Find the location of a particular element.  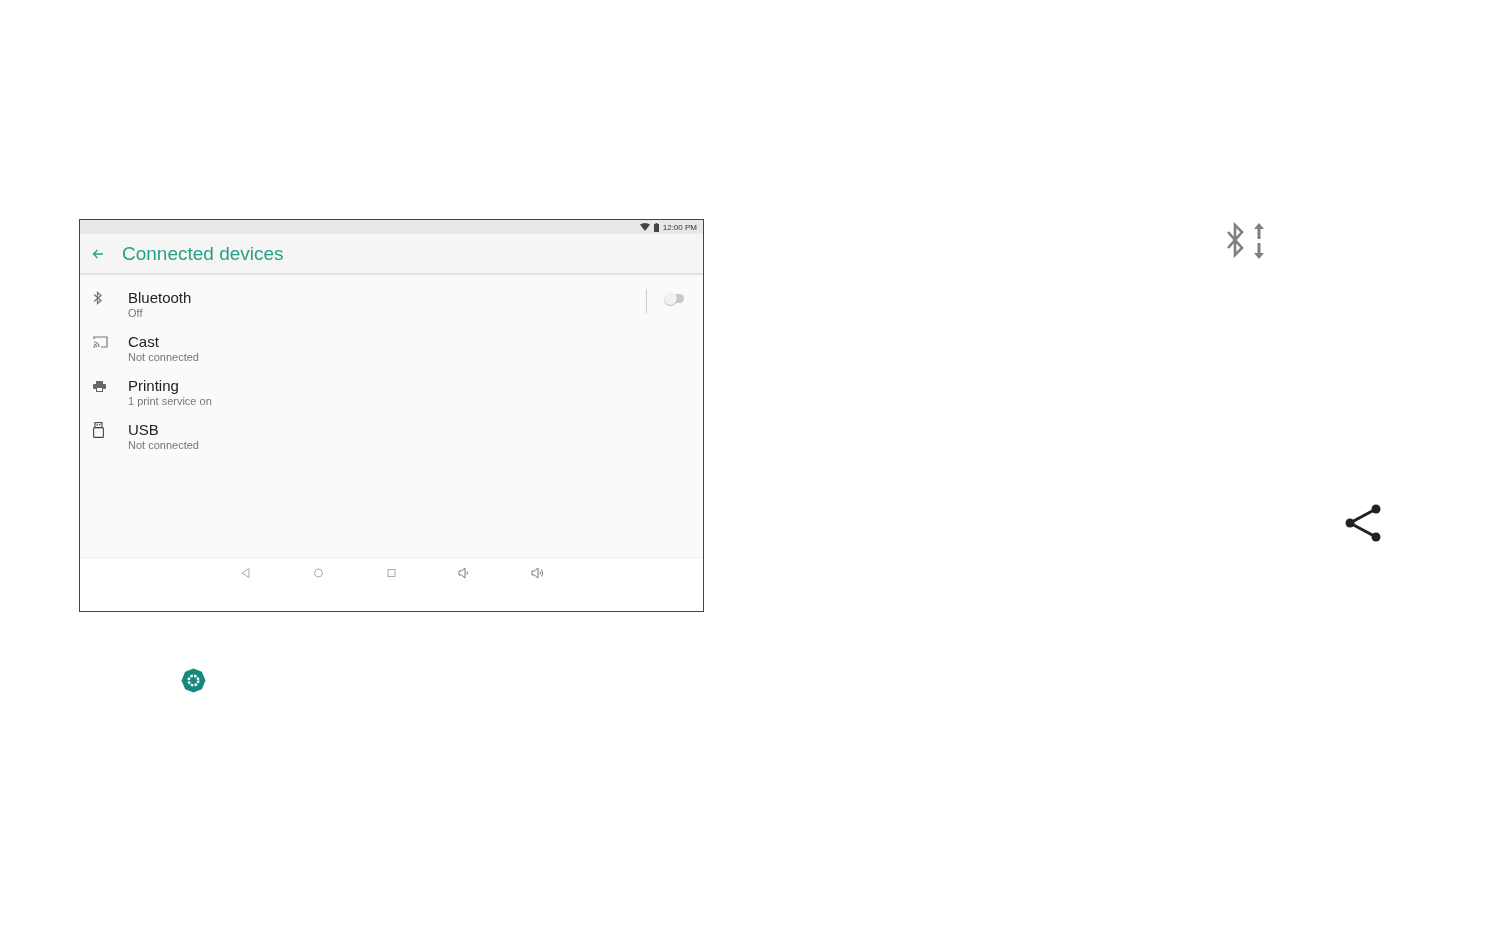

usb-icon is located at coordinates (98, 430).